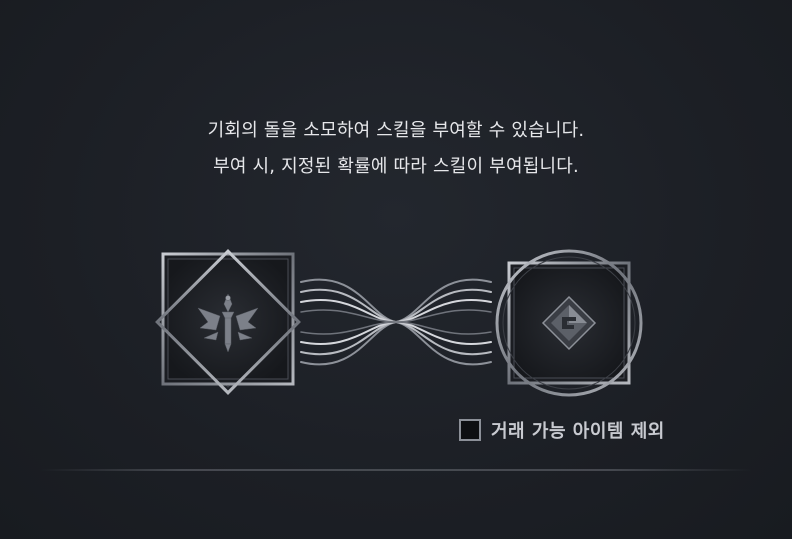  I want to click on skill-slot, so click(228, 322).